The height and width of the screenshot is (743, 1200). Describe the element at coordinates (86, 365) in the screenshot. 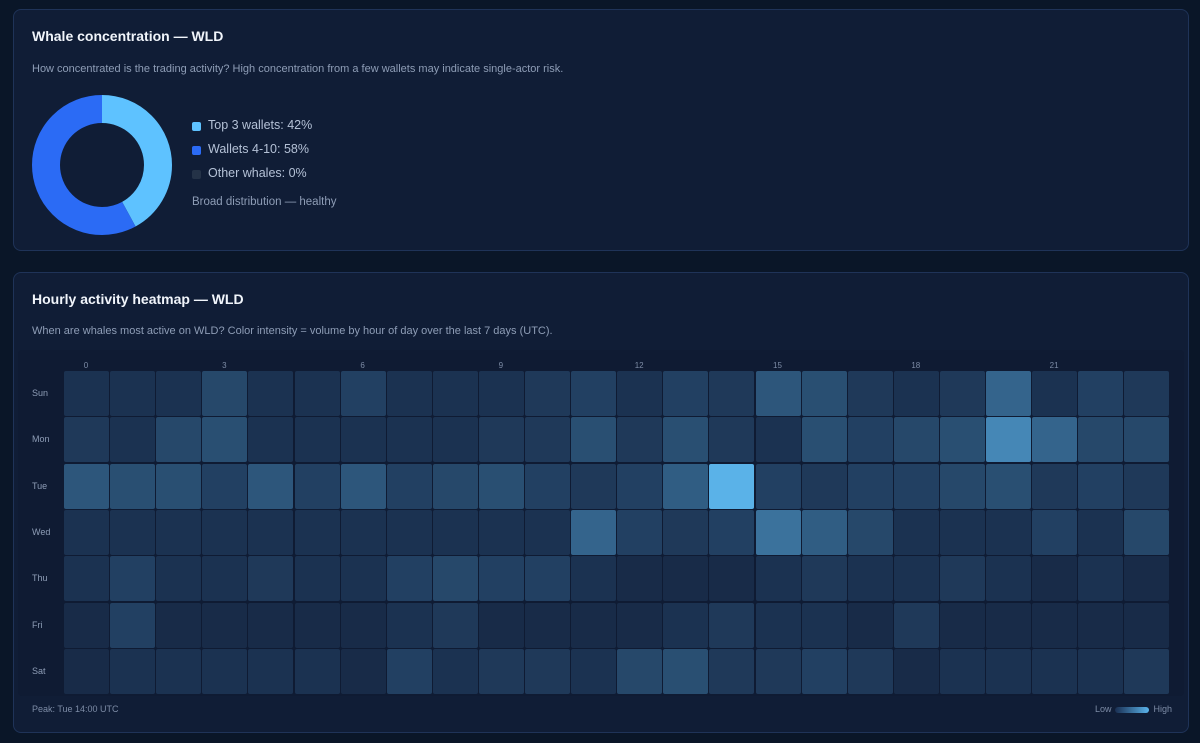

I see `hour-tick-label: 0` at that location.